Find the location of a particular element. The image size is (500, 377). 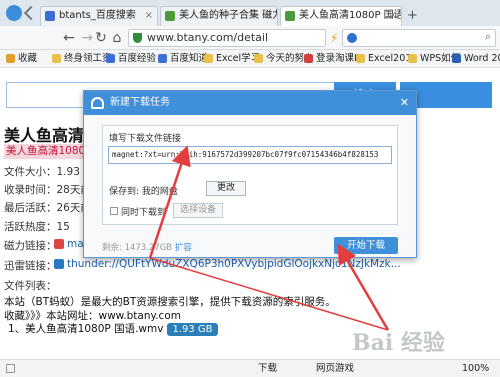

download-status: 下载 is located at coordinates (267, 368).